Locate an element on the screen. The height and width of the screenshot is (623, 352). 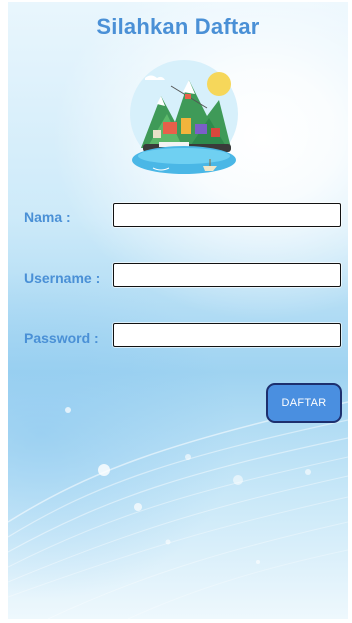
nama-label: Nama : is located at coordinates (47, 217).